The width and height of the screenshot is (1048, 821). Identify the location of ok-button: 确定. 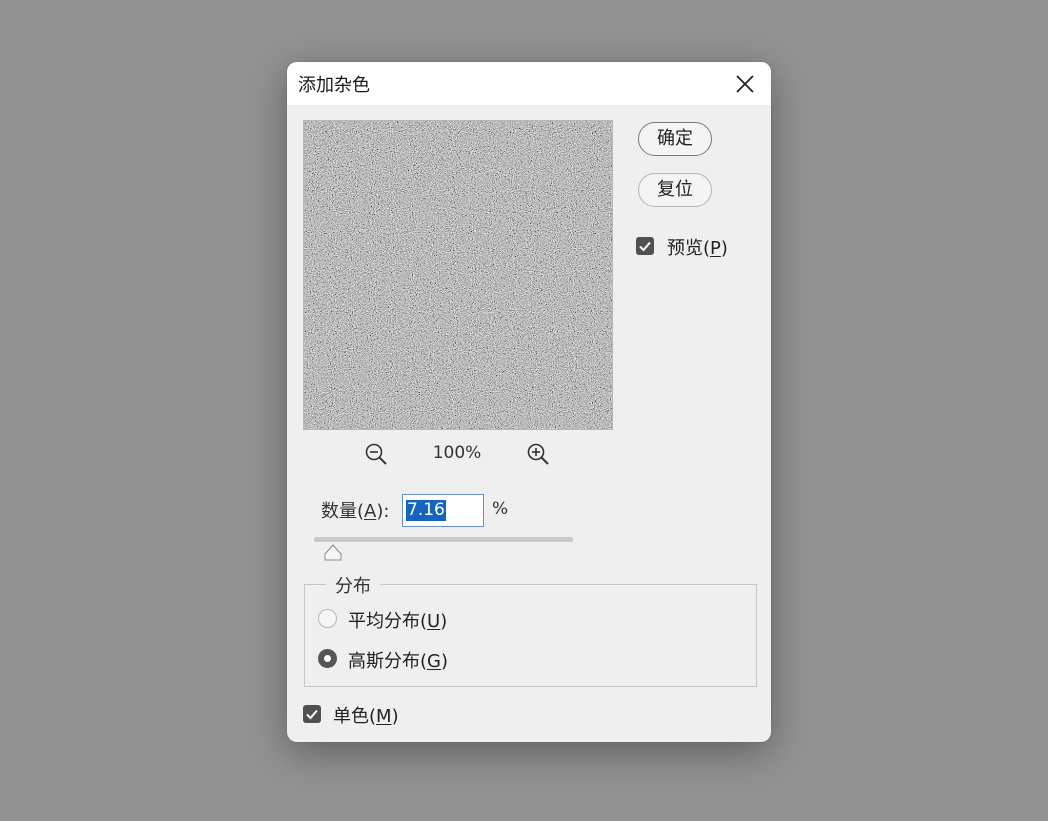
(675, 139).